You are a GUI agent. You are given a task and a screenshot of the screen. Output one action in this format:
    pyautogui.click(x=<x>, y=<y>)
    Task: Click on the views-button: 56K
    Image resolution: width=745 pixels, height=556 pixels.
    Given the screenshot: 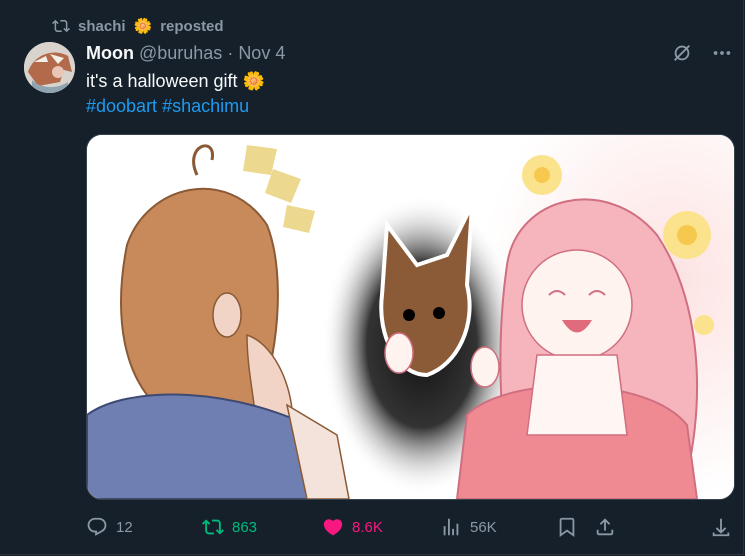 What is the action you would take?
    pyautogui.click(x=468, y=527)
    